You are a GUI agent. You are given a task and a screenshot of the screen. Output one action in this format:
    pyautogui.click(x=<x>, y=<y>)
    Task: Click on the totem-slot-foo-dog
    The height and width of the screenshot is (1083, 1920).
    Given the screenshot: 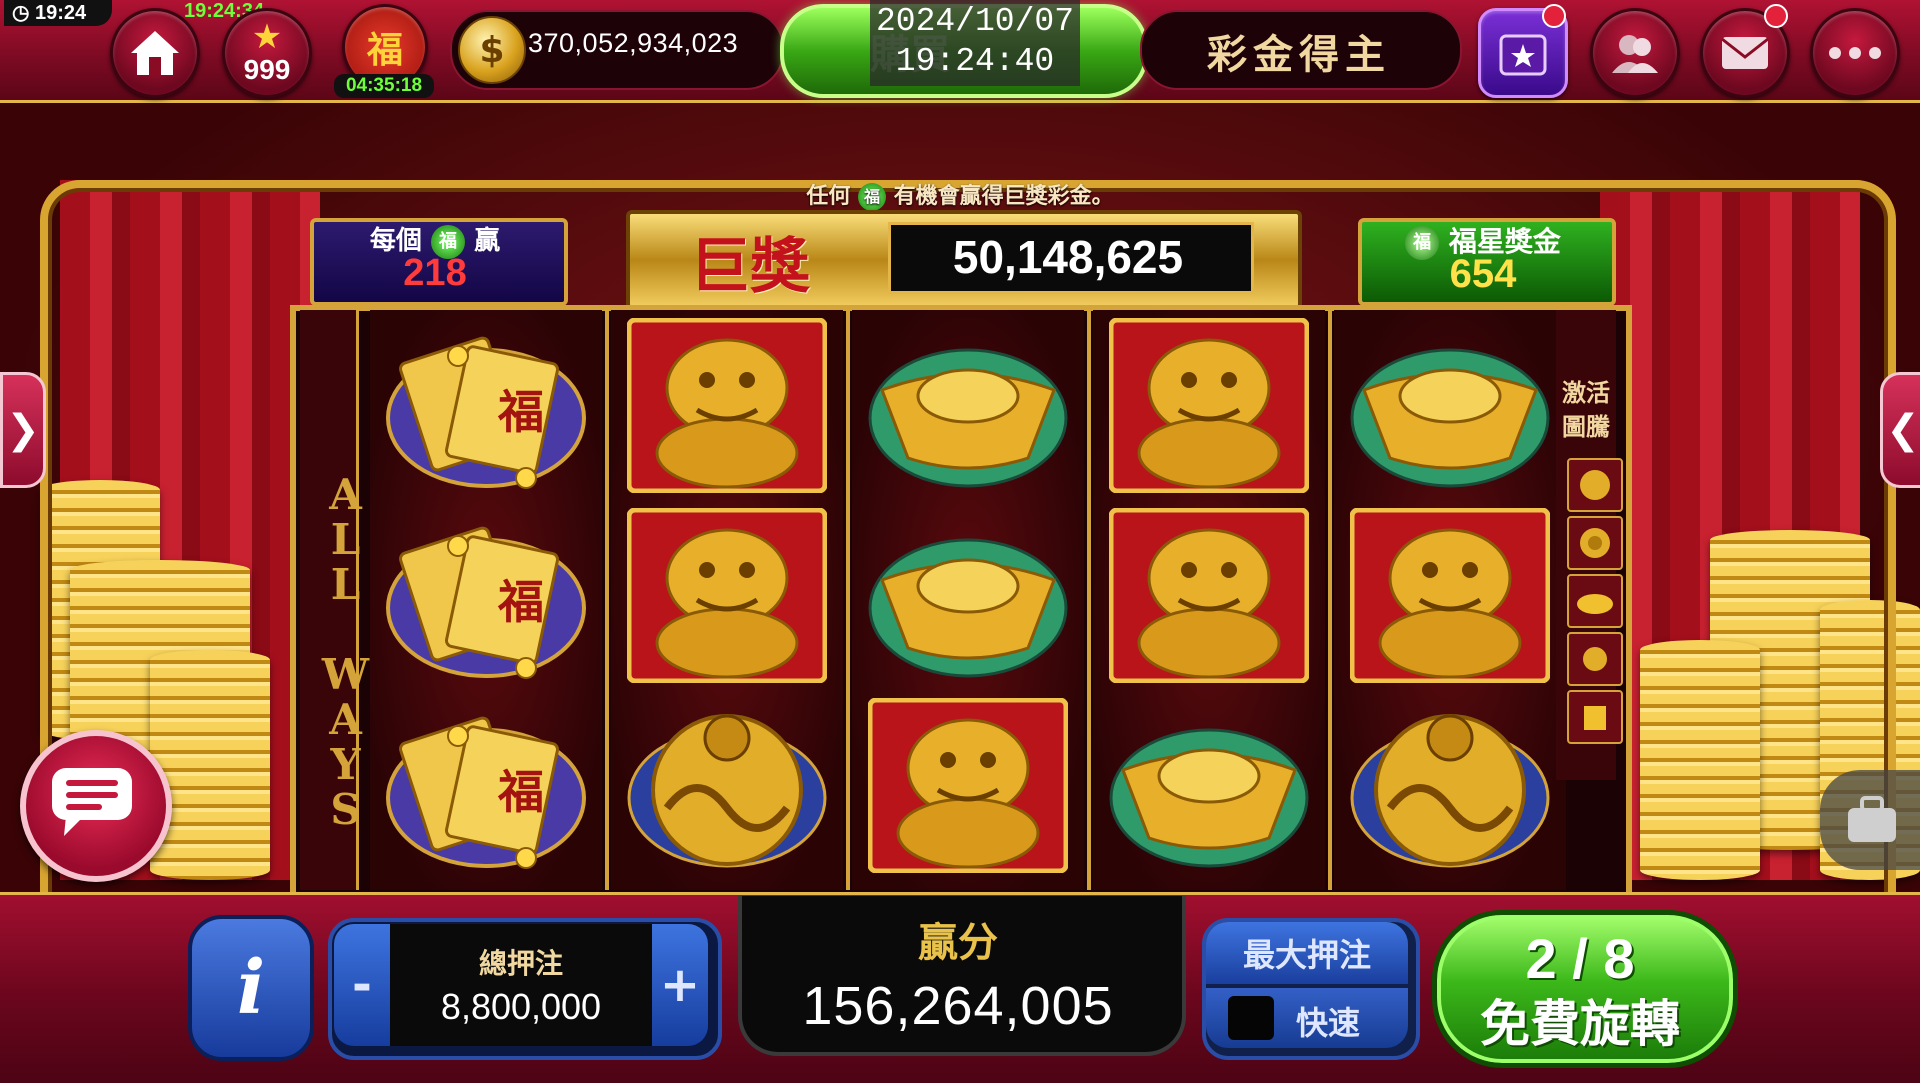 What is the action you would take?
    pyautogui.click(x=1595, y=485)
    